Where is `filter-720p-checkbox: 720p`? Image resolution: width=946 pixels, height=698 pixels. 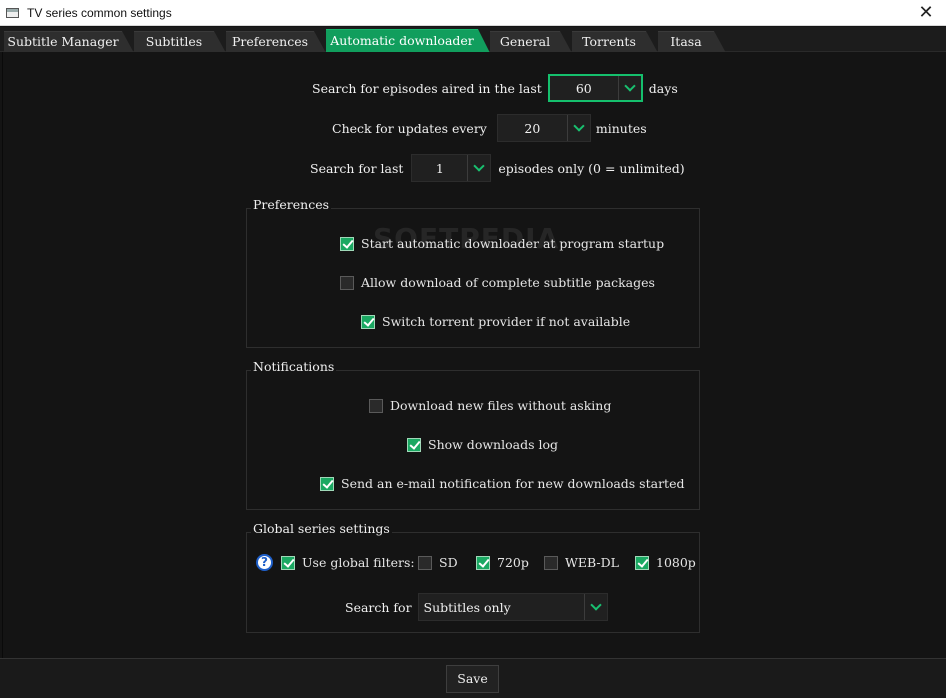 filter-720p-checkbox: 720p is located at coordinates (502, 562).